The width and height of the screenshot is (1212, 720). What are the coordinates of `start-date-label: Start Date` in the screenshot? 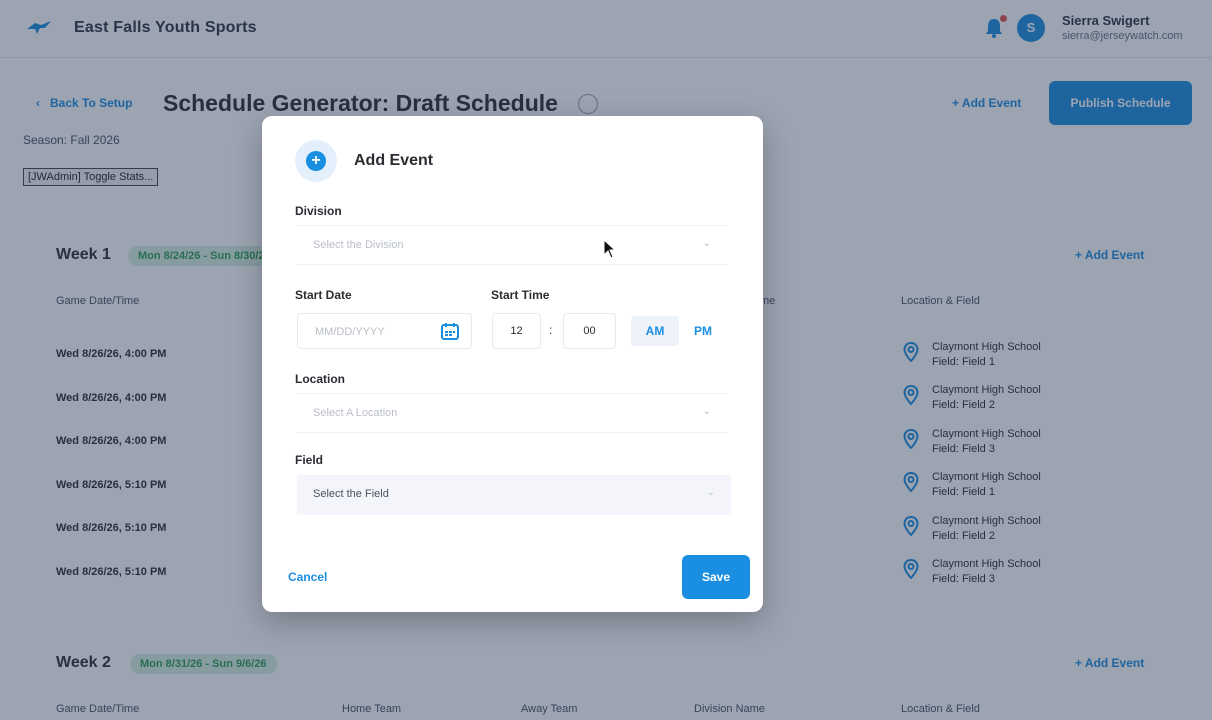 It's located at (323, 295).